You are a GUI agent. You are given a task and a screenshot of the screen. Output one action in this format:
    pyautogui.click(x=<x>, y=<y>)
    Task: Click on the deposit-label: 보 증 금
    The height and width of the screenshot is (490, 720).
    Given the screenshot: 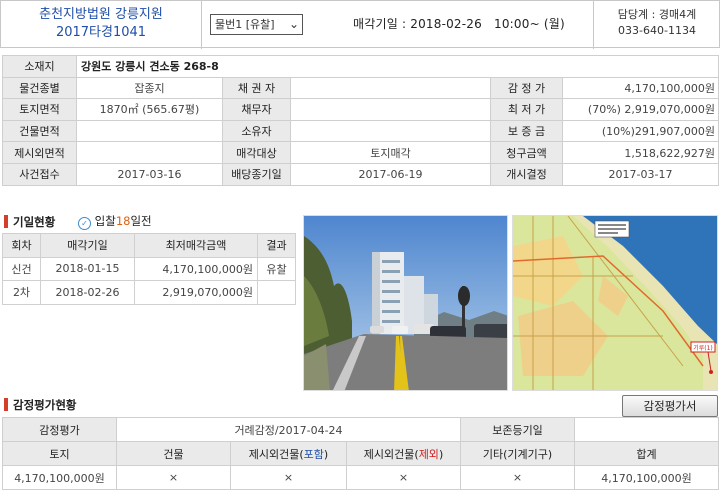 What is the action you would take?
    pyautogui.click(x=526, y=131)
    